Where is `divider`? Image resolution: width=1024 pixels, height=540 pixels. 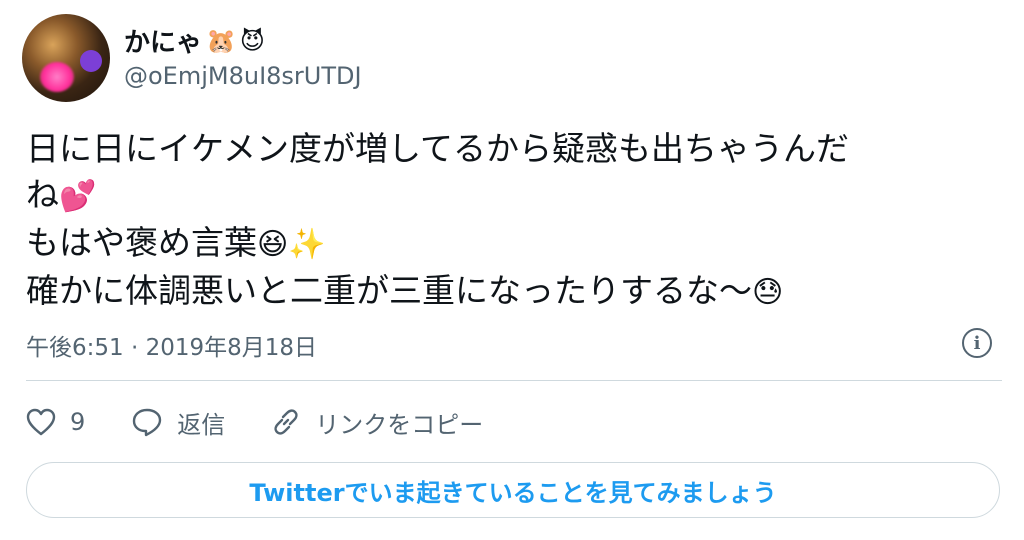
divider is located at coordinates (514, 380).